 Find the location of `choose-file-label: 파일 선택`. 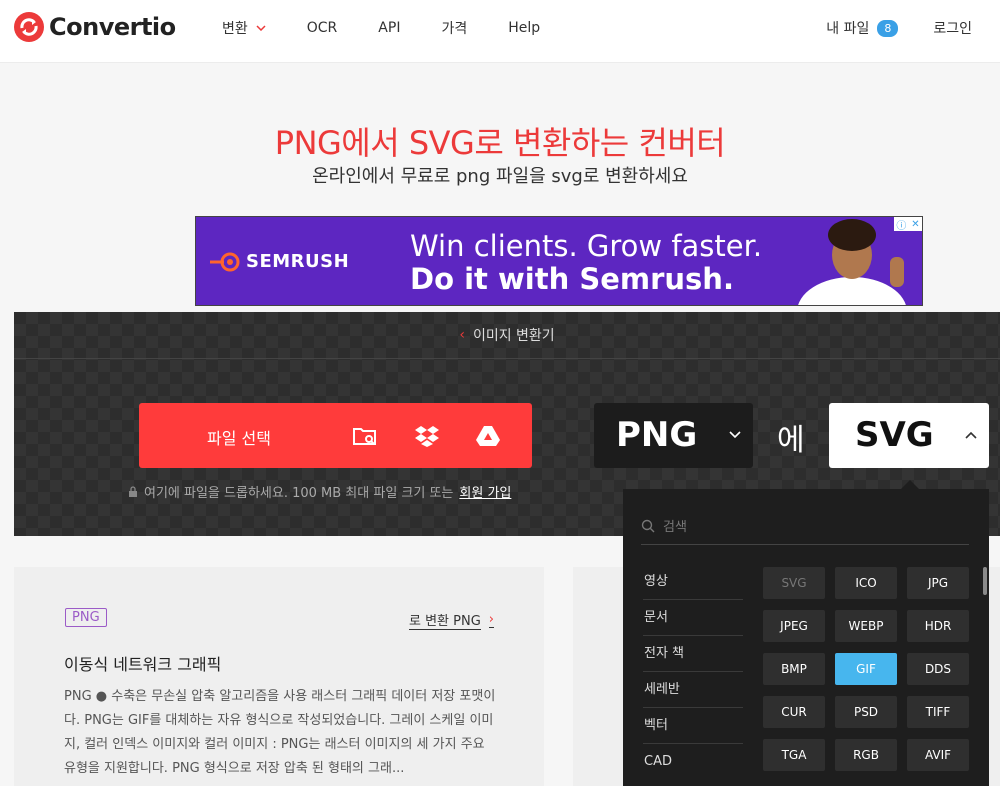

choose-file-label: 파일 선택 is located at coordinates (239, 438).